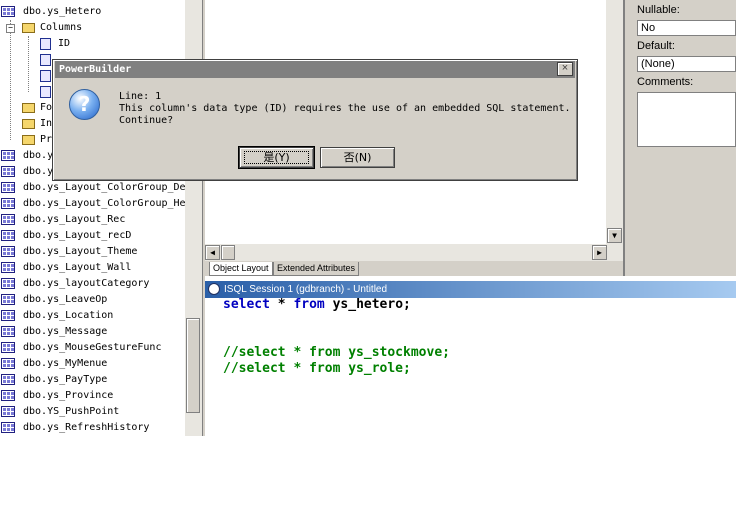  Describe the element at coordinates (84, 104) in the screenshot. I see `question-icon: ?` at that location.